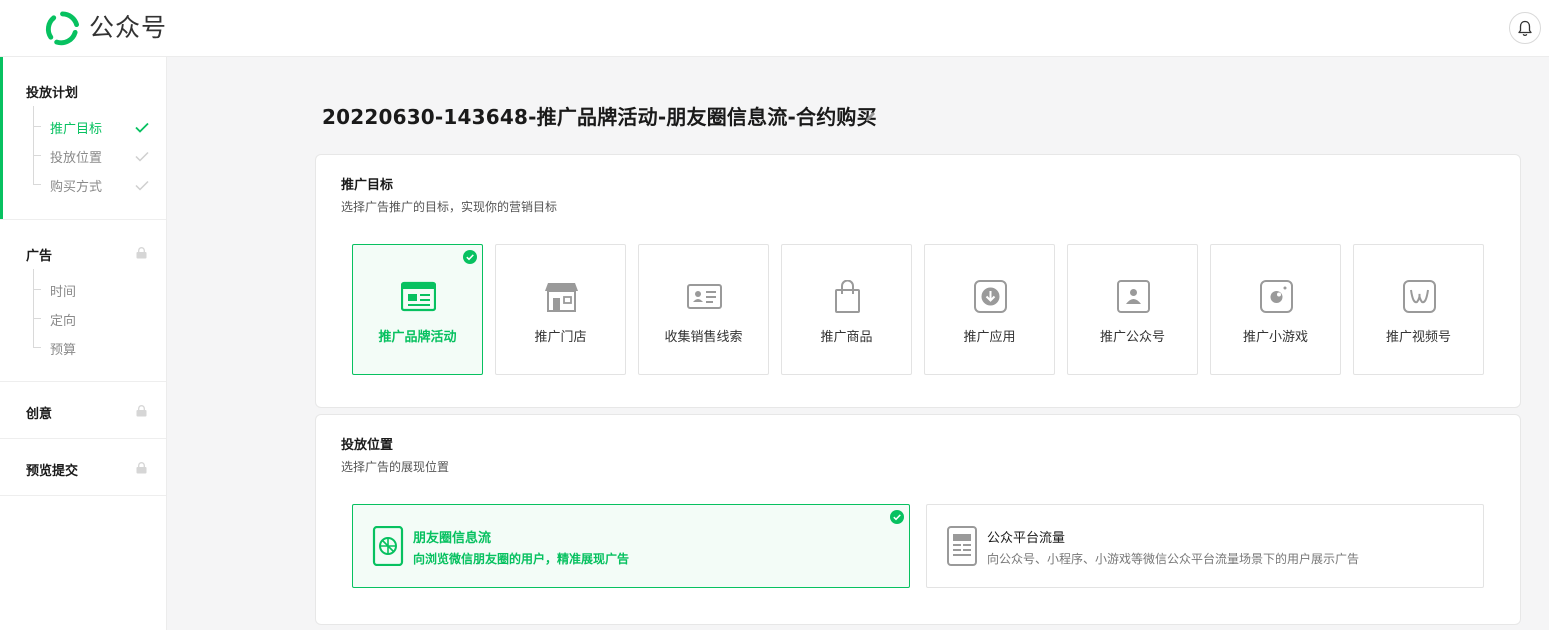  Describe the element at coordinates (62, 28) in the screenshot. I see `wechat-official-account-logo-icon` at that location.